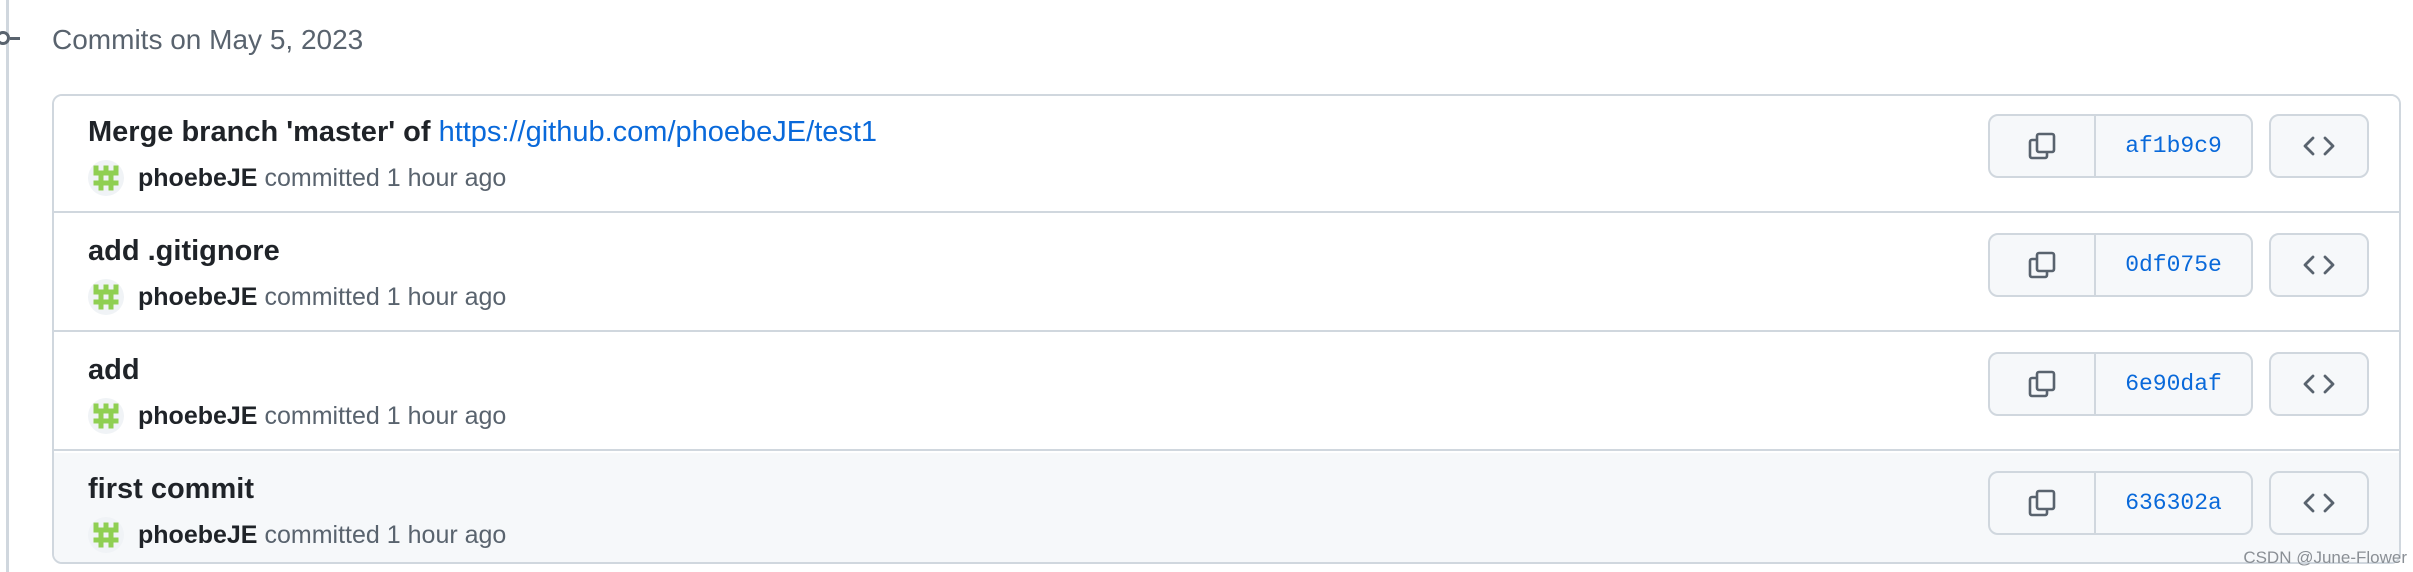 The image size is (2413, 572). I want to click on commit-sha-group: 636302a, so click(2120, 503).